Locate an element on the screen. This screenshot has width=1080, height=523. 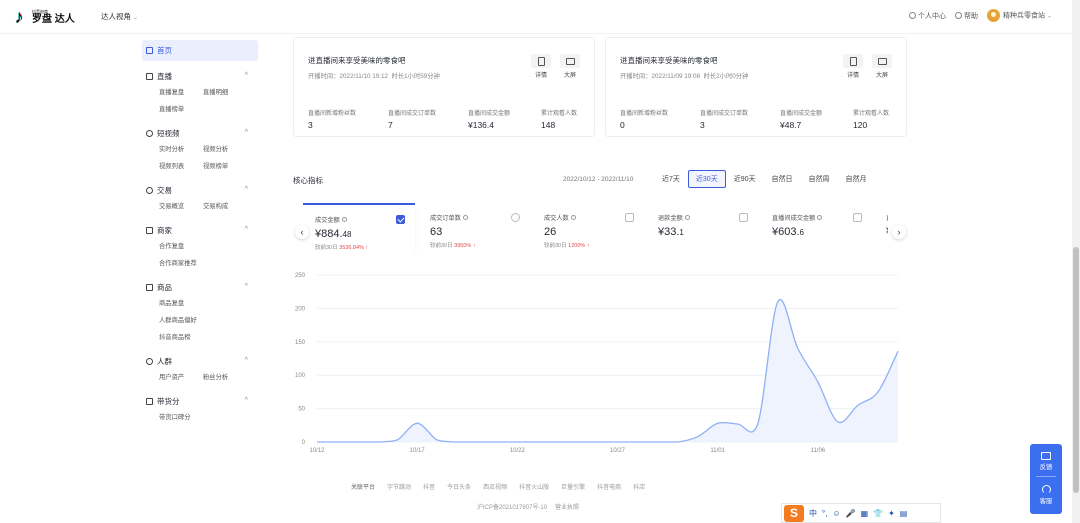
personal-center-link: 个人中心 is located at coordinates (927, 16).